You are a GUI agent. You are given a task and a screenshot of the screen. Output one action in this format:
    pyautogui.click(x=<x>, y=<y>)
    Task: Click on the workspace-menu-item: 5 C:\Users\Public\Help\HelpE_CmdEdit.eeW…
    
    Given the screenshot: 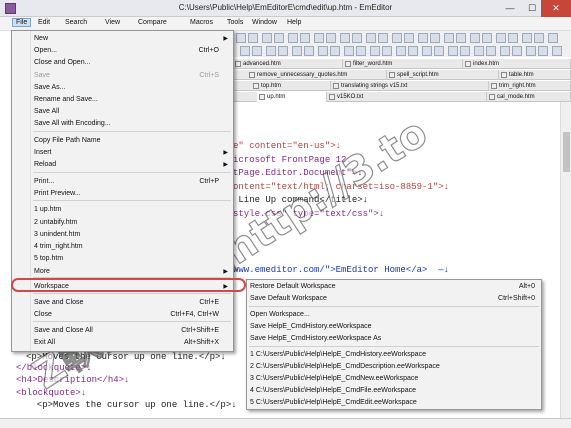 What is the action you would take?
    pyautogui.click(x=394, y=403)
    